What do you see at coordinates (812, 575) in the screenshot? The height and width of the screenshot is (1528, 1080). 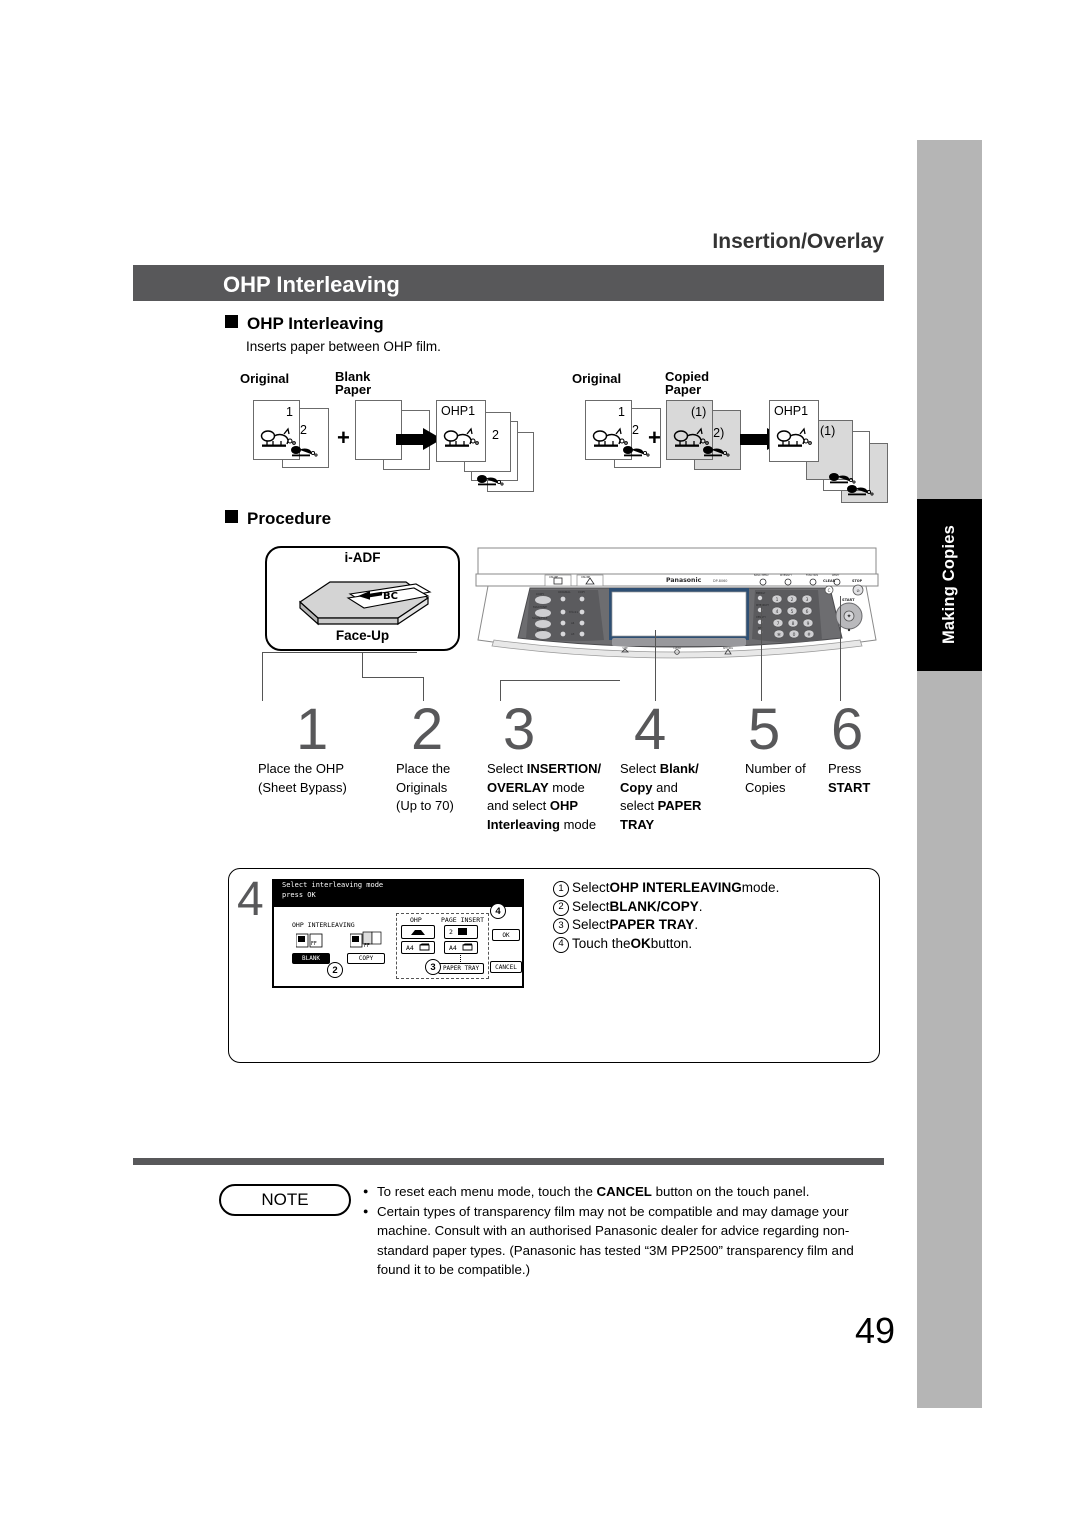 I see `svg-text: FUNCTION` at bounding box center [812, 575].